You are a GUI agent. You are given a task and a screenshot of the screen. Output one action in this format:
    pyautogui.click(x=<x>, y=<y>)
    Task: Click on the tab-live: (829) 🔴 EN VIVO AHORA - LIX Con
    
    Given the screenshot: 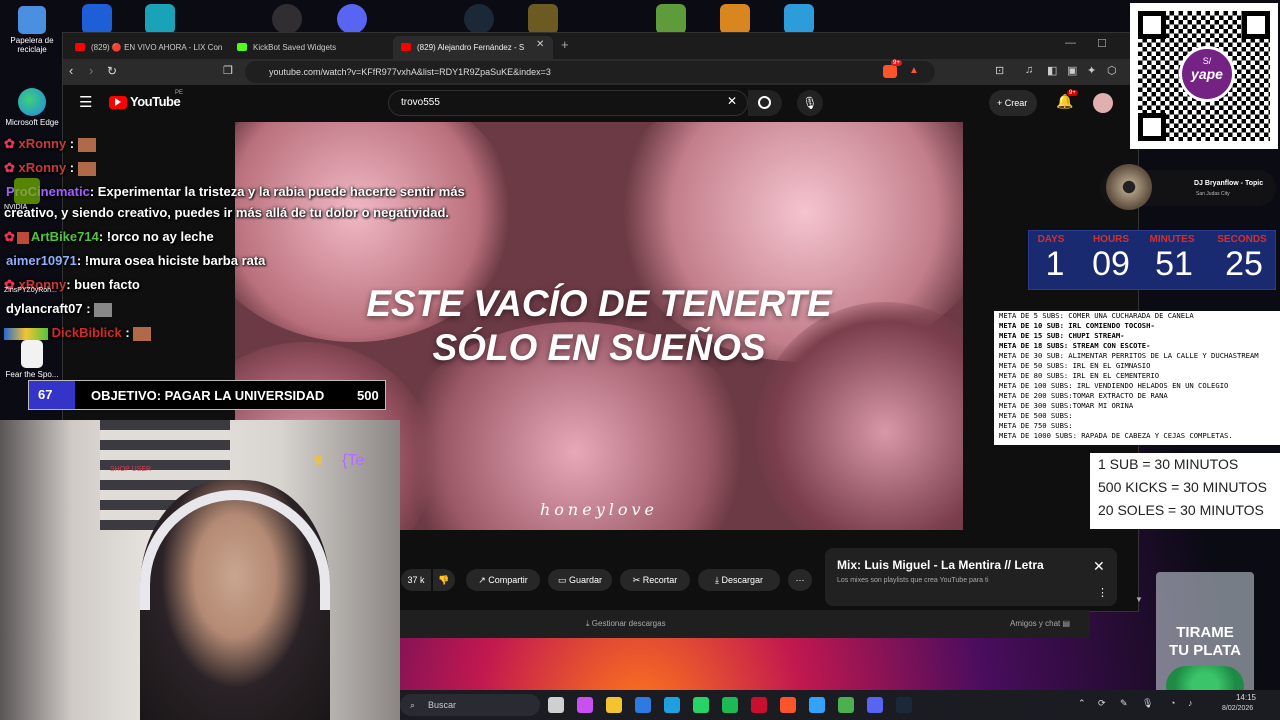 What is the action you would take?
    pyautogui.click(x=146, y=47)
    